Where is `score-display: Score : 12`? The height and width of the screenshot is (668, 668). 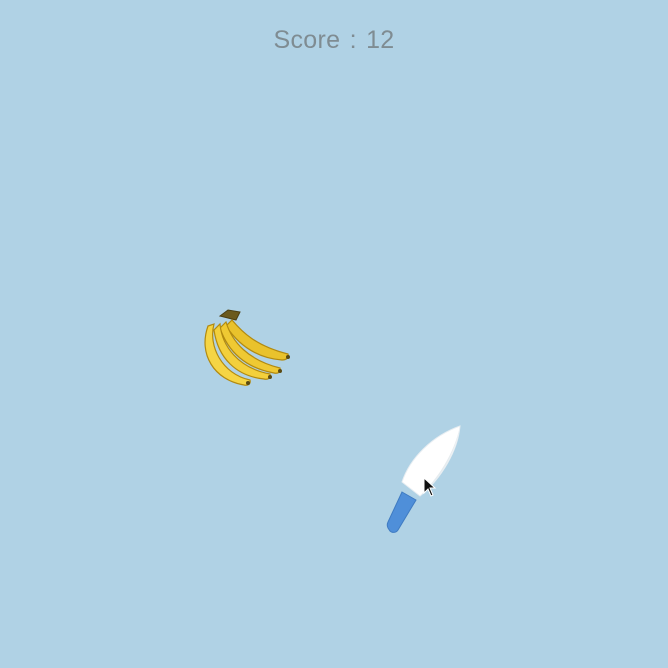 score-display: Score : 12 is located at coordinates (334, 40).